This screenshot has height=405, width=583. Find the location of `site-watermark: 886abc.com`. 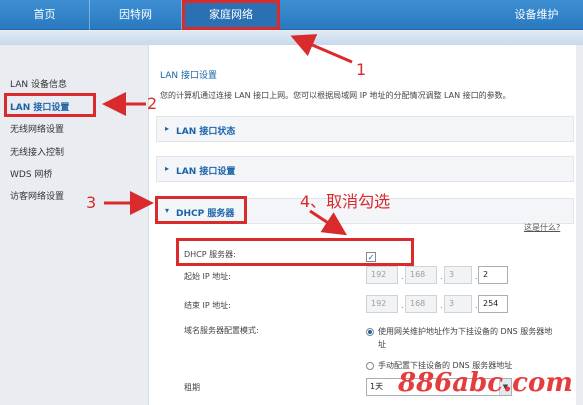

site-watermark: 886abc.com is located at coordinates (485, 383).